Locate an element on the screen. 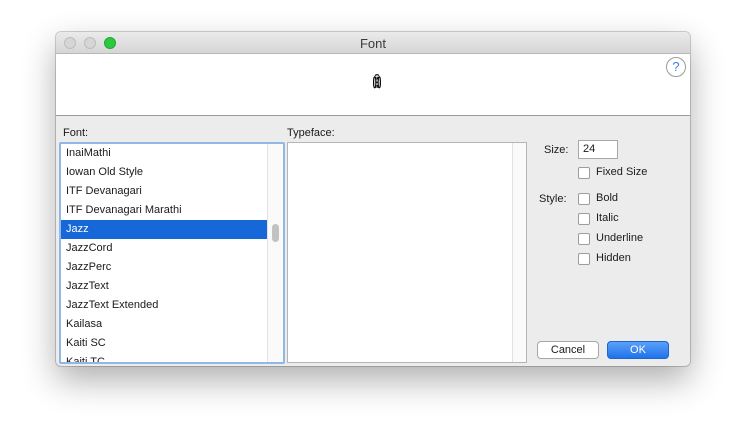 The width and height of the screenshot is (746, 447). font-list-item: ITF Devanagari Marathi is located at coordinates (164, 210).